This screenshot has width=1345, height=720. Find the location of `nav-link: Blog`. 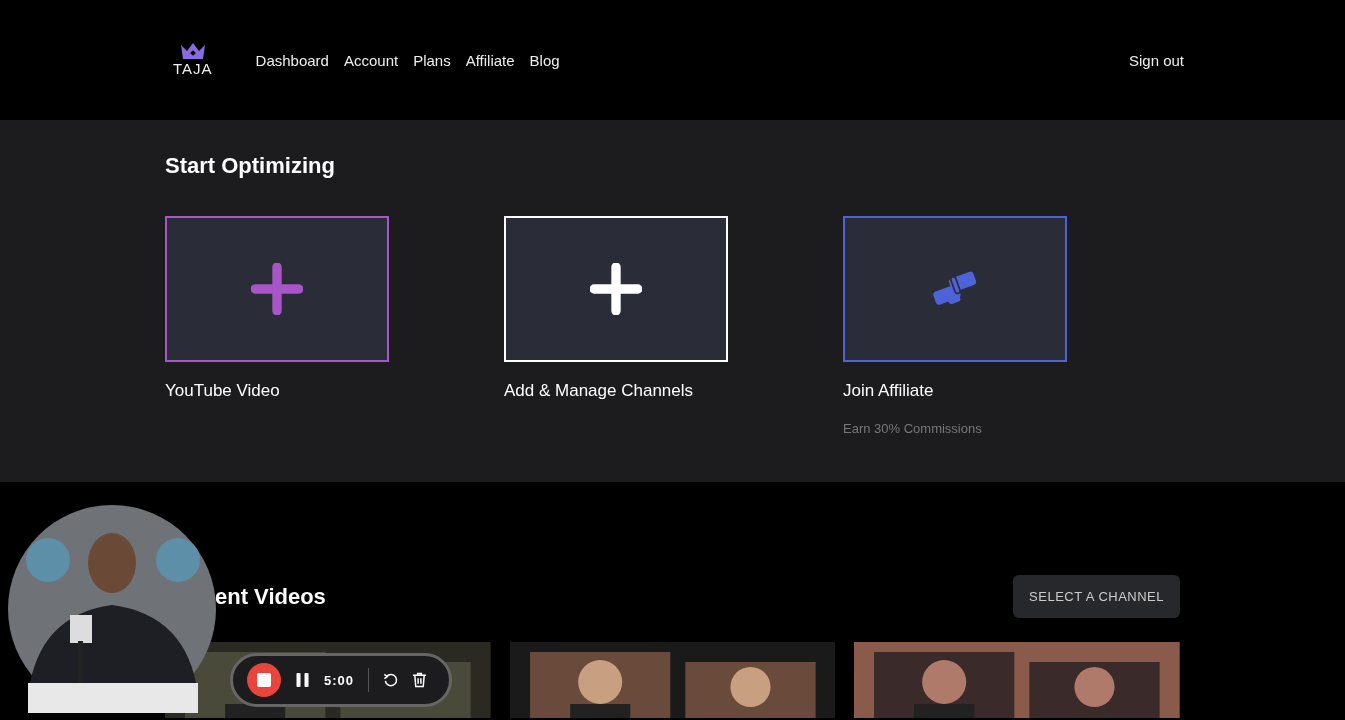

nav-link: Blog is located at coordinates (544, 60).